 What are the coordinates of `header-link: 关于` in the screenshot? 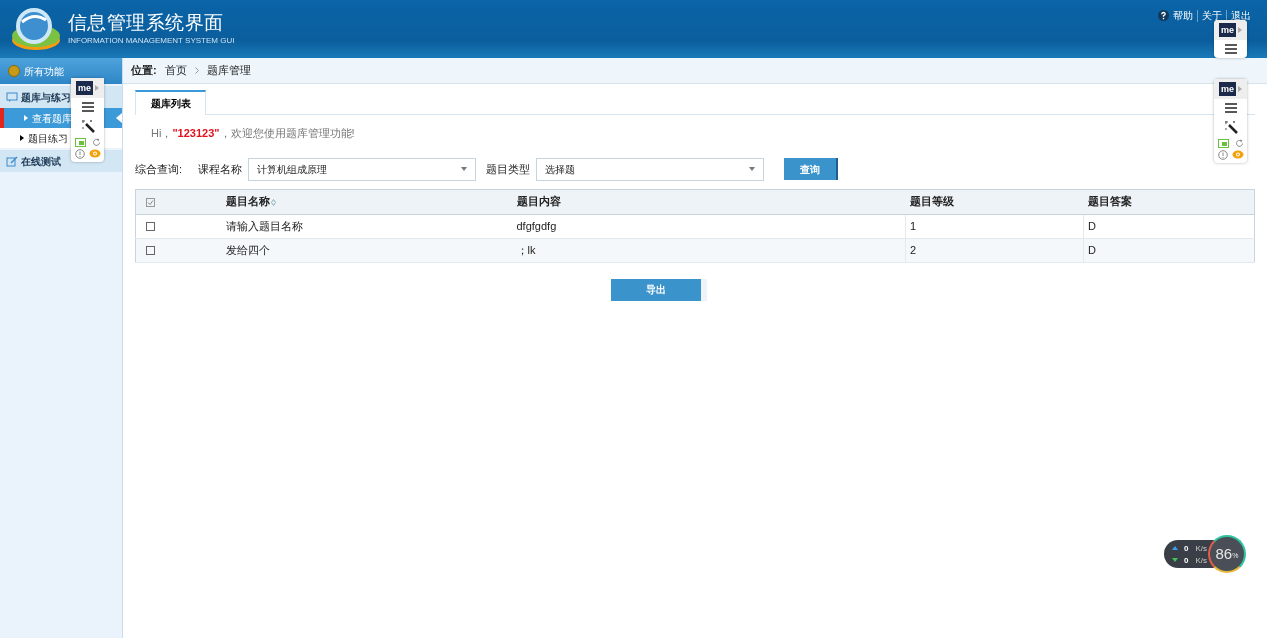 It's located at (1212, 15).